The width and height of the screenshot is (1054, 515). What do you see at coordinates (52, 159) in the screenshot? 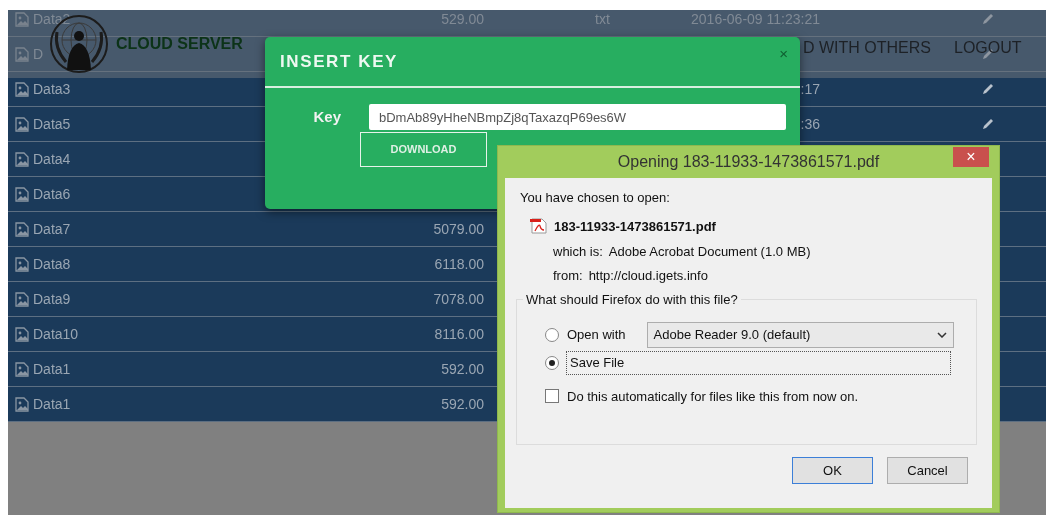
I see `file-name: Data4` at bounding box center [52, 159].